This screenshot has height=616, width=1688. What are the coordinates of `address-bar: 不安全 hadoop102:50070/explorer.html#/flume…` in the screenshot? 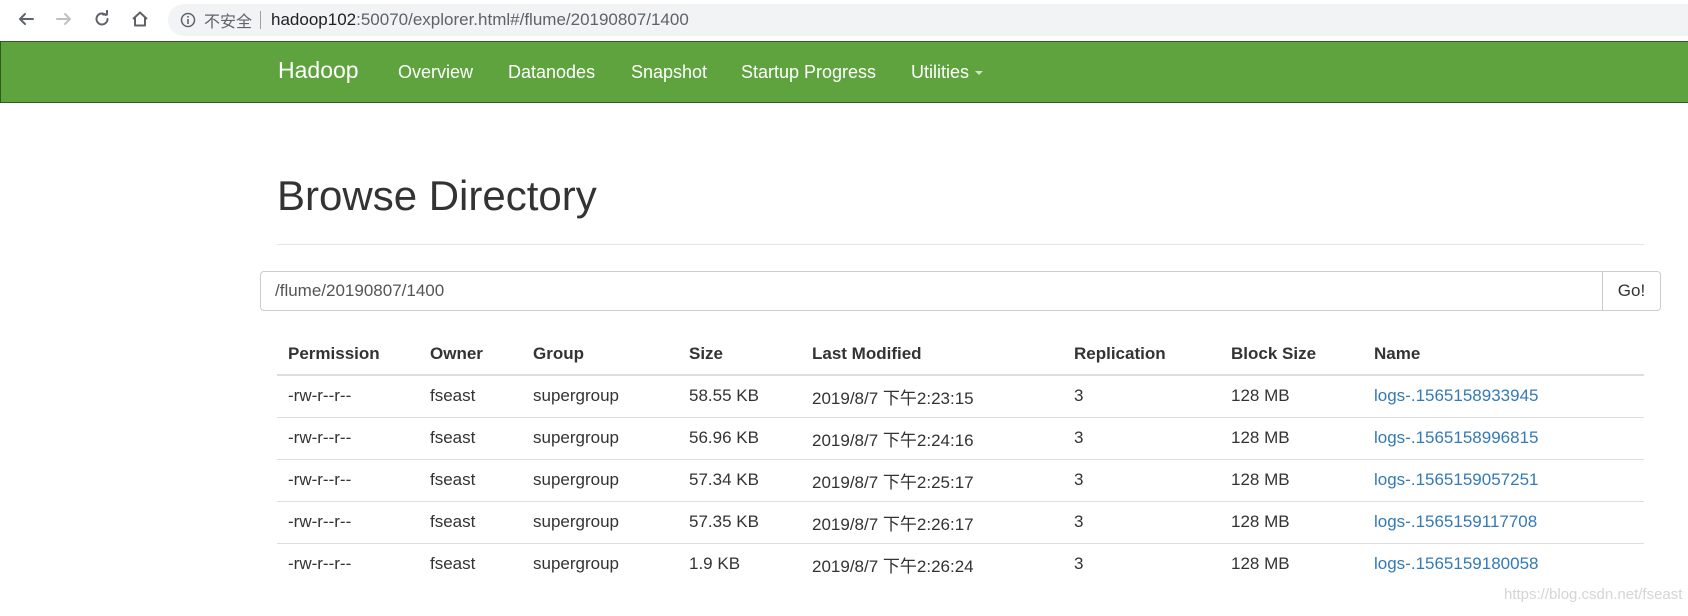 It's located at (928, 20).